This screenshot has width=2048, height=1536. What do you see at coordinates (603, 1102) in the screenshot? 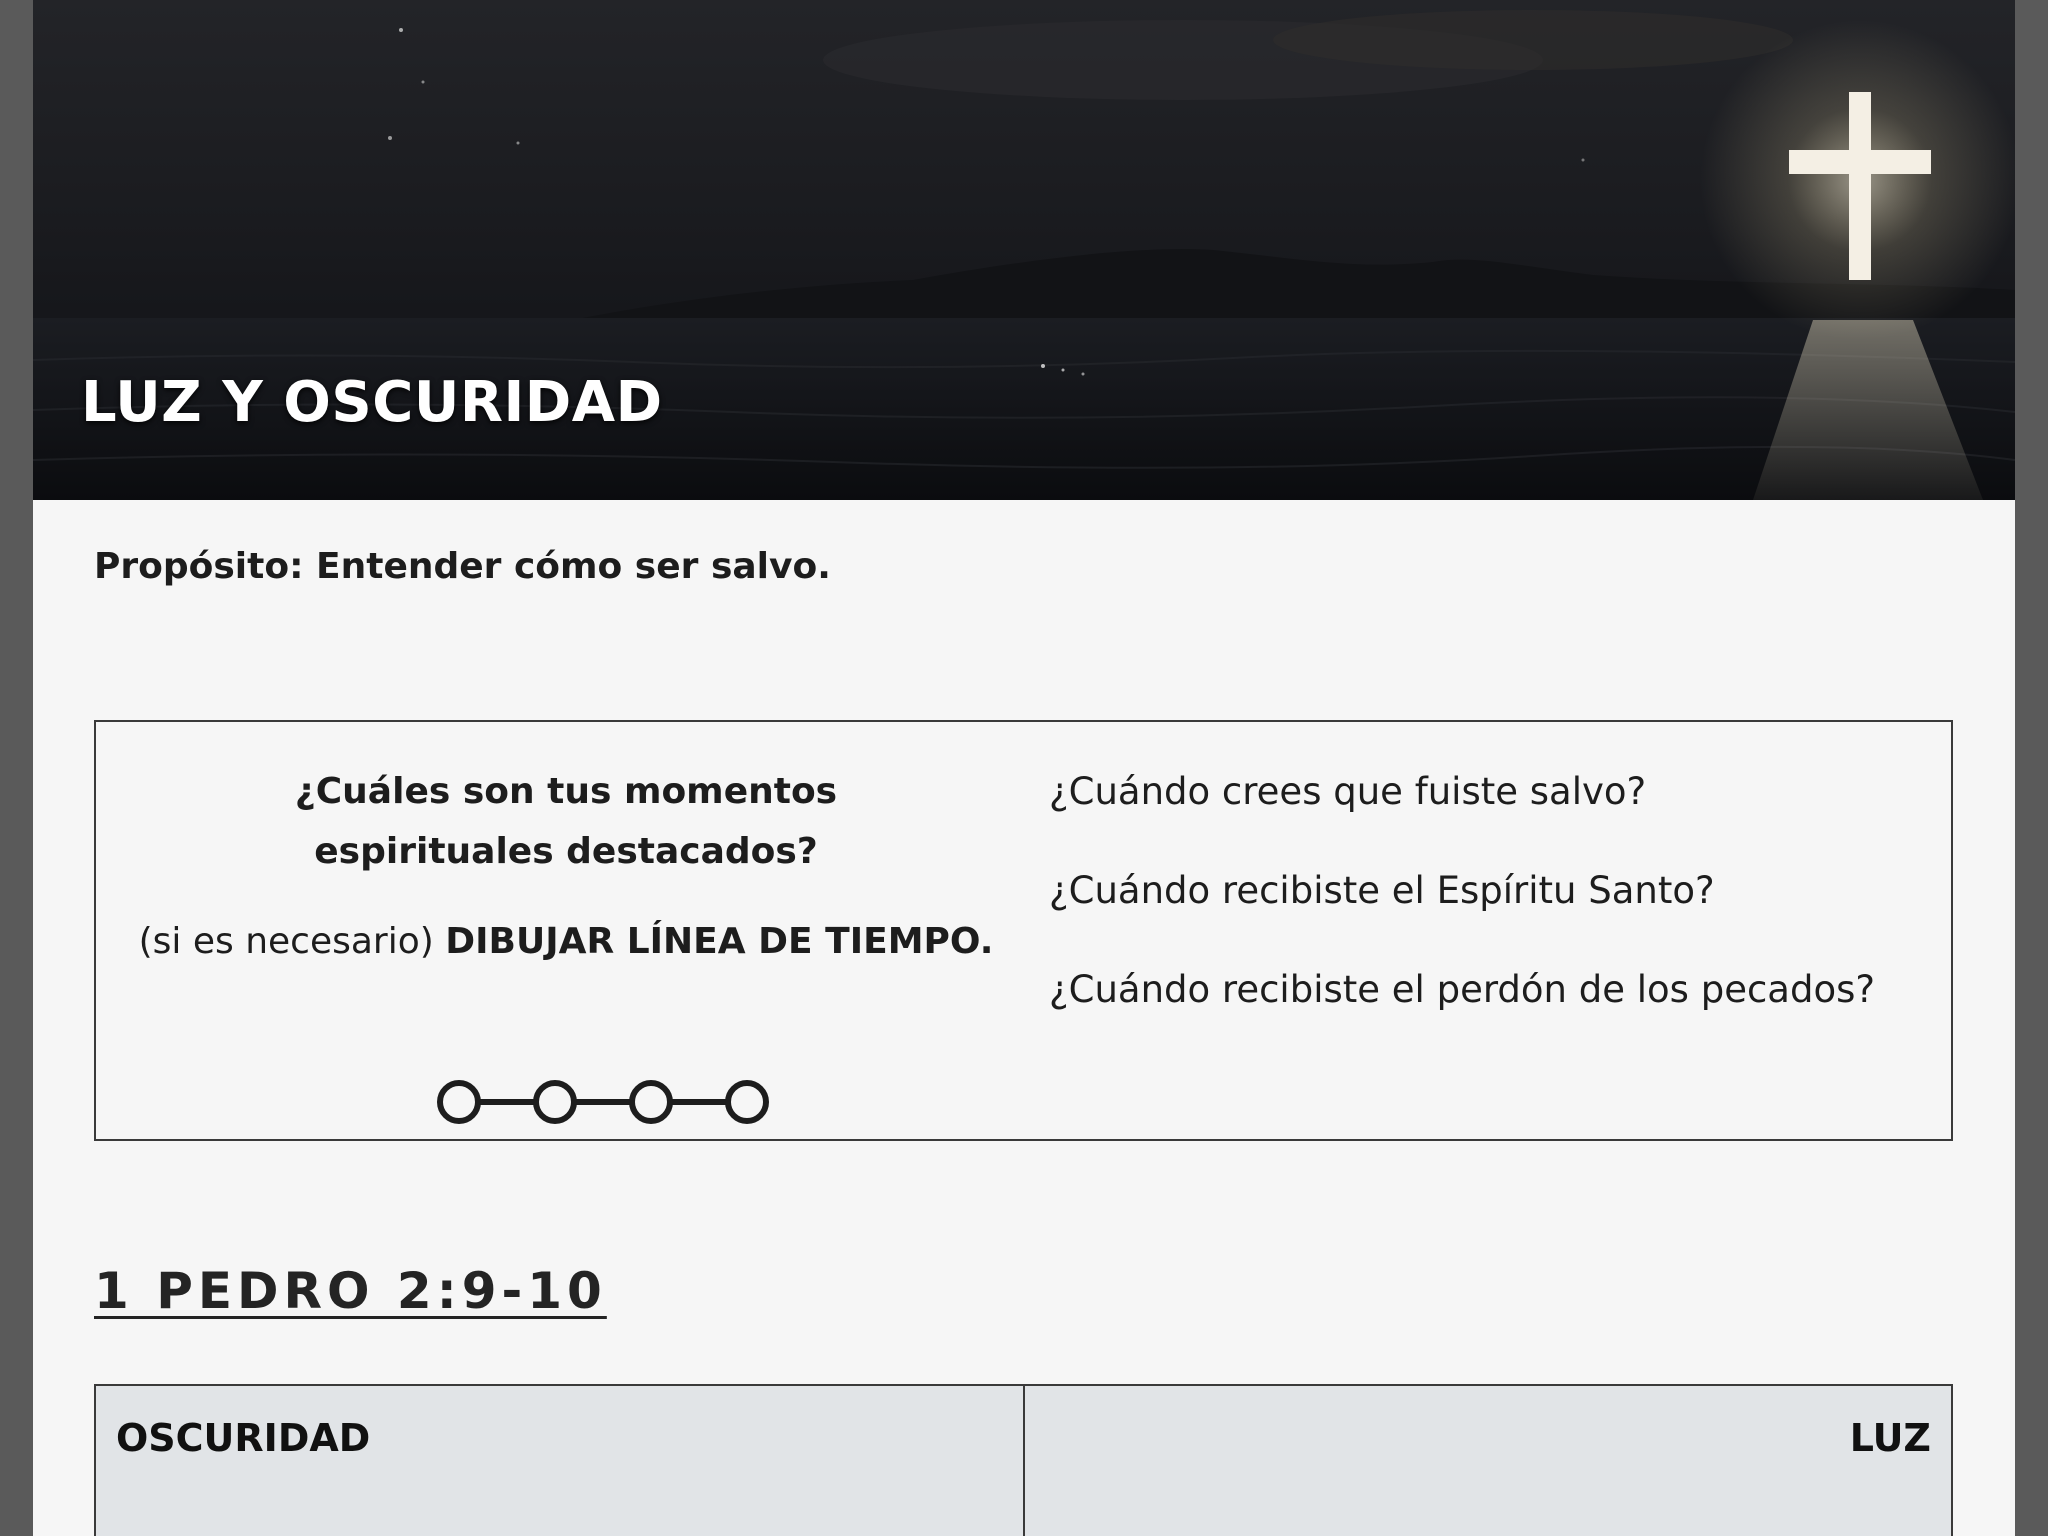
I see `timeline-icon` at bounding box center [603, 1102].